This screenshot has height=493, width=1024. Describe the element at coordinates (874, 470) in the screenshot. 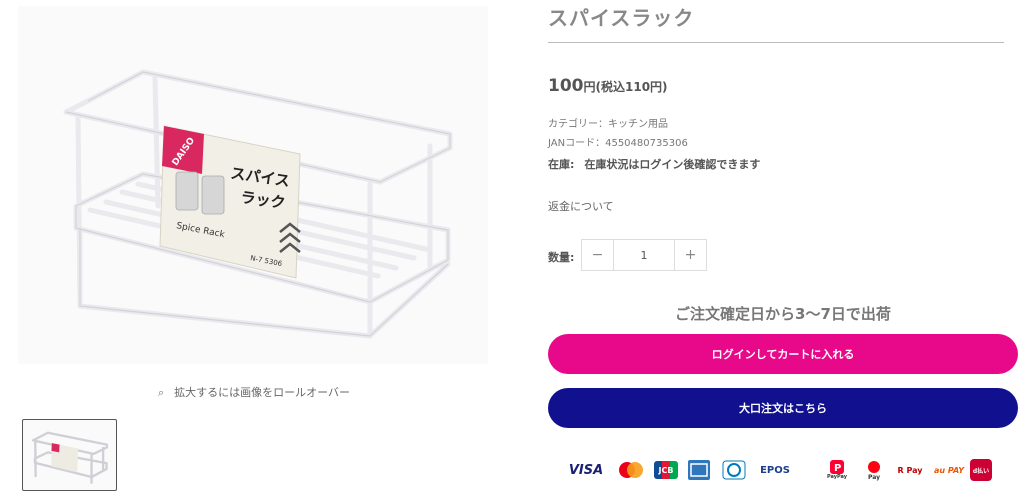

I see `merpay-icon: Pay` at that location.